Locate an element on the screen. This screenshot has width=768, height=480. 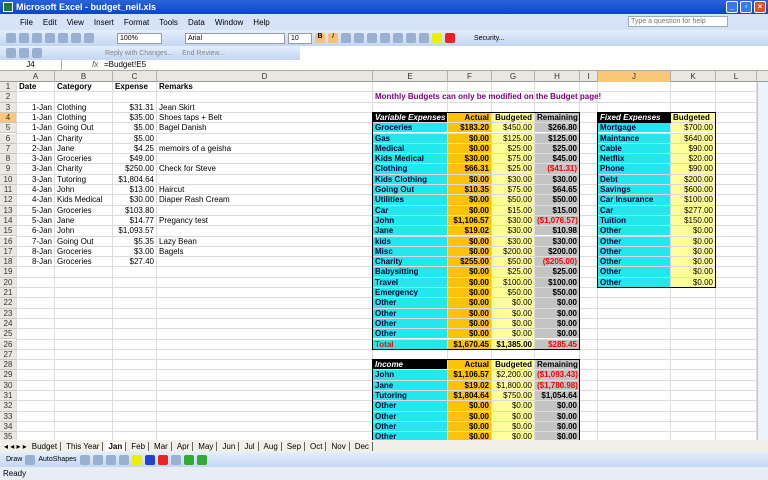
row-header: 19 is located at coordinates (8, 272).